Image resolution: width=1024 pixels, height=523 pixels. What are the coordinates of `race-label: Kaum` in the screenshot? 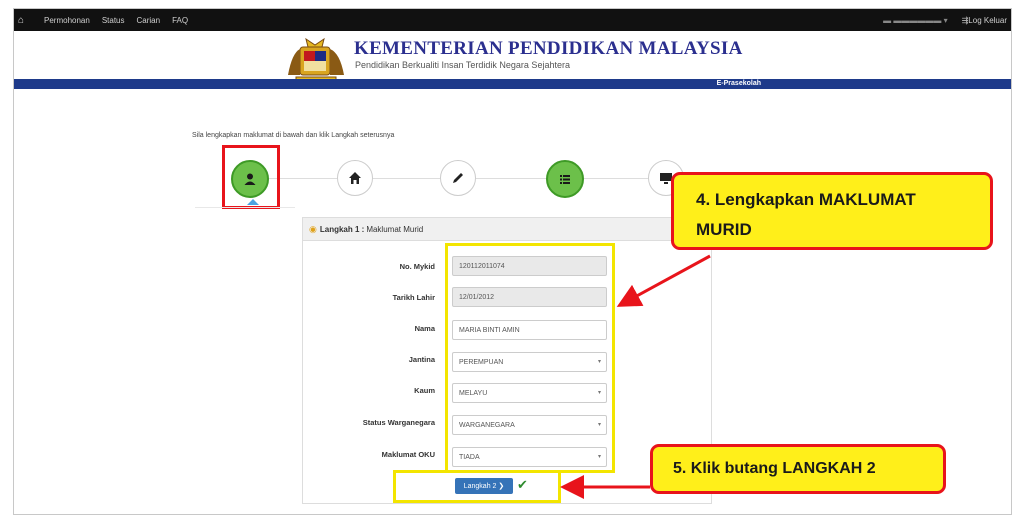 It's located at (424, 390).